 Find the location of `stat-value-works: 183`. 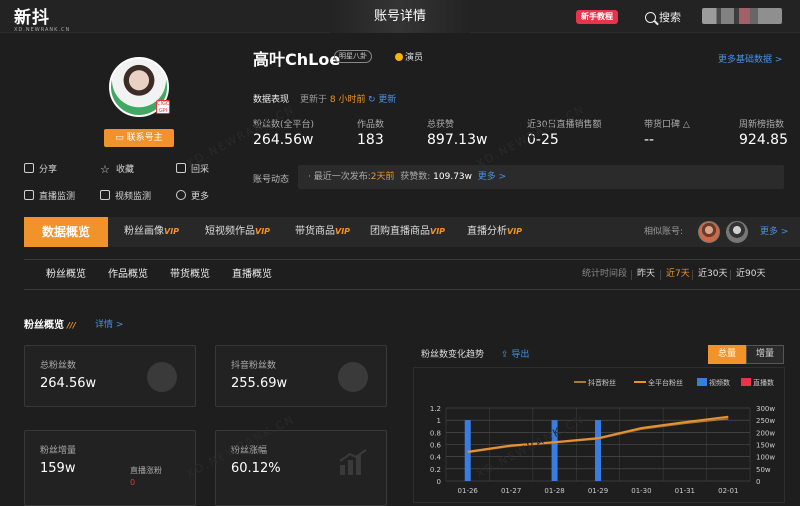

stat-value-works: 183 is located at coordinates (370, 140).